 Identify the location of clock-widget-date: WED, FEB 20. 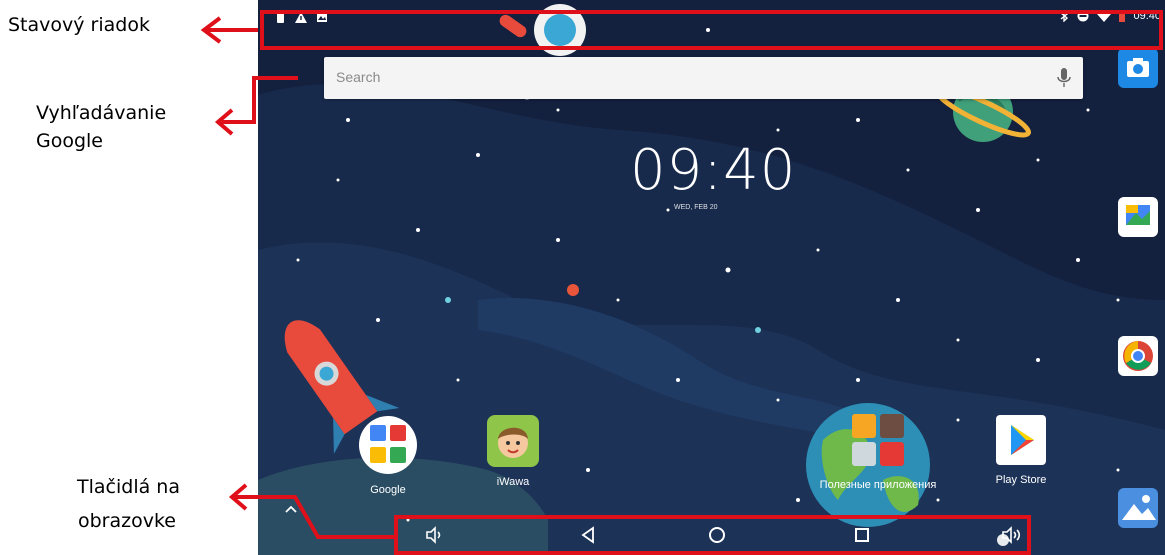
(696, 207).